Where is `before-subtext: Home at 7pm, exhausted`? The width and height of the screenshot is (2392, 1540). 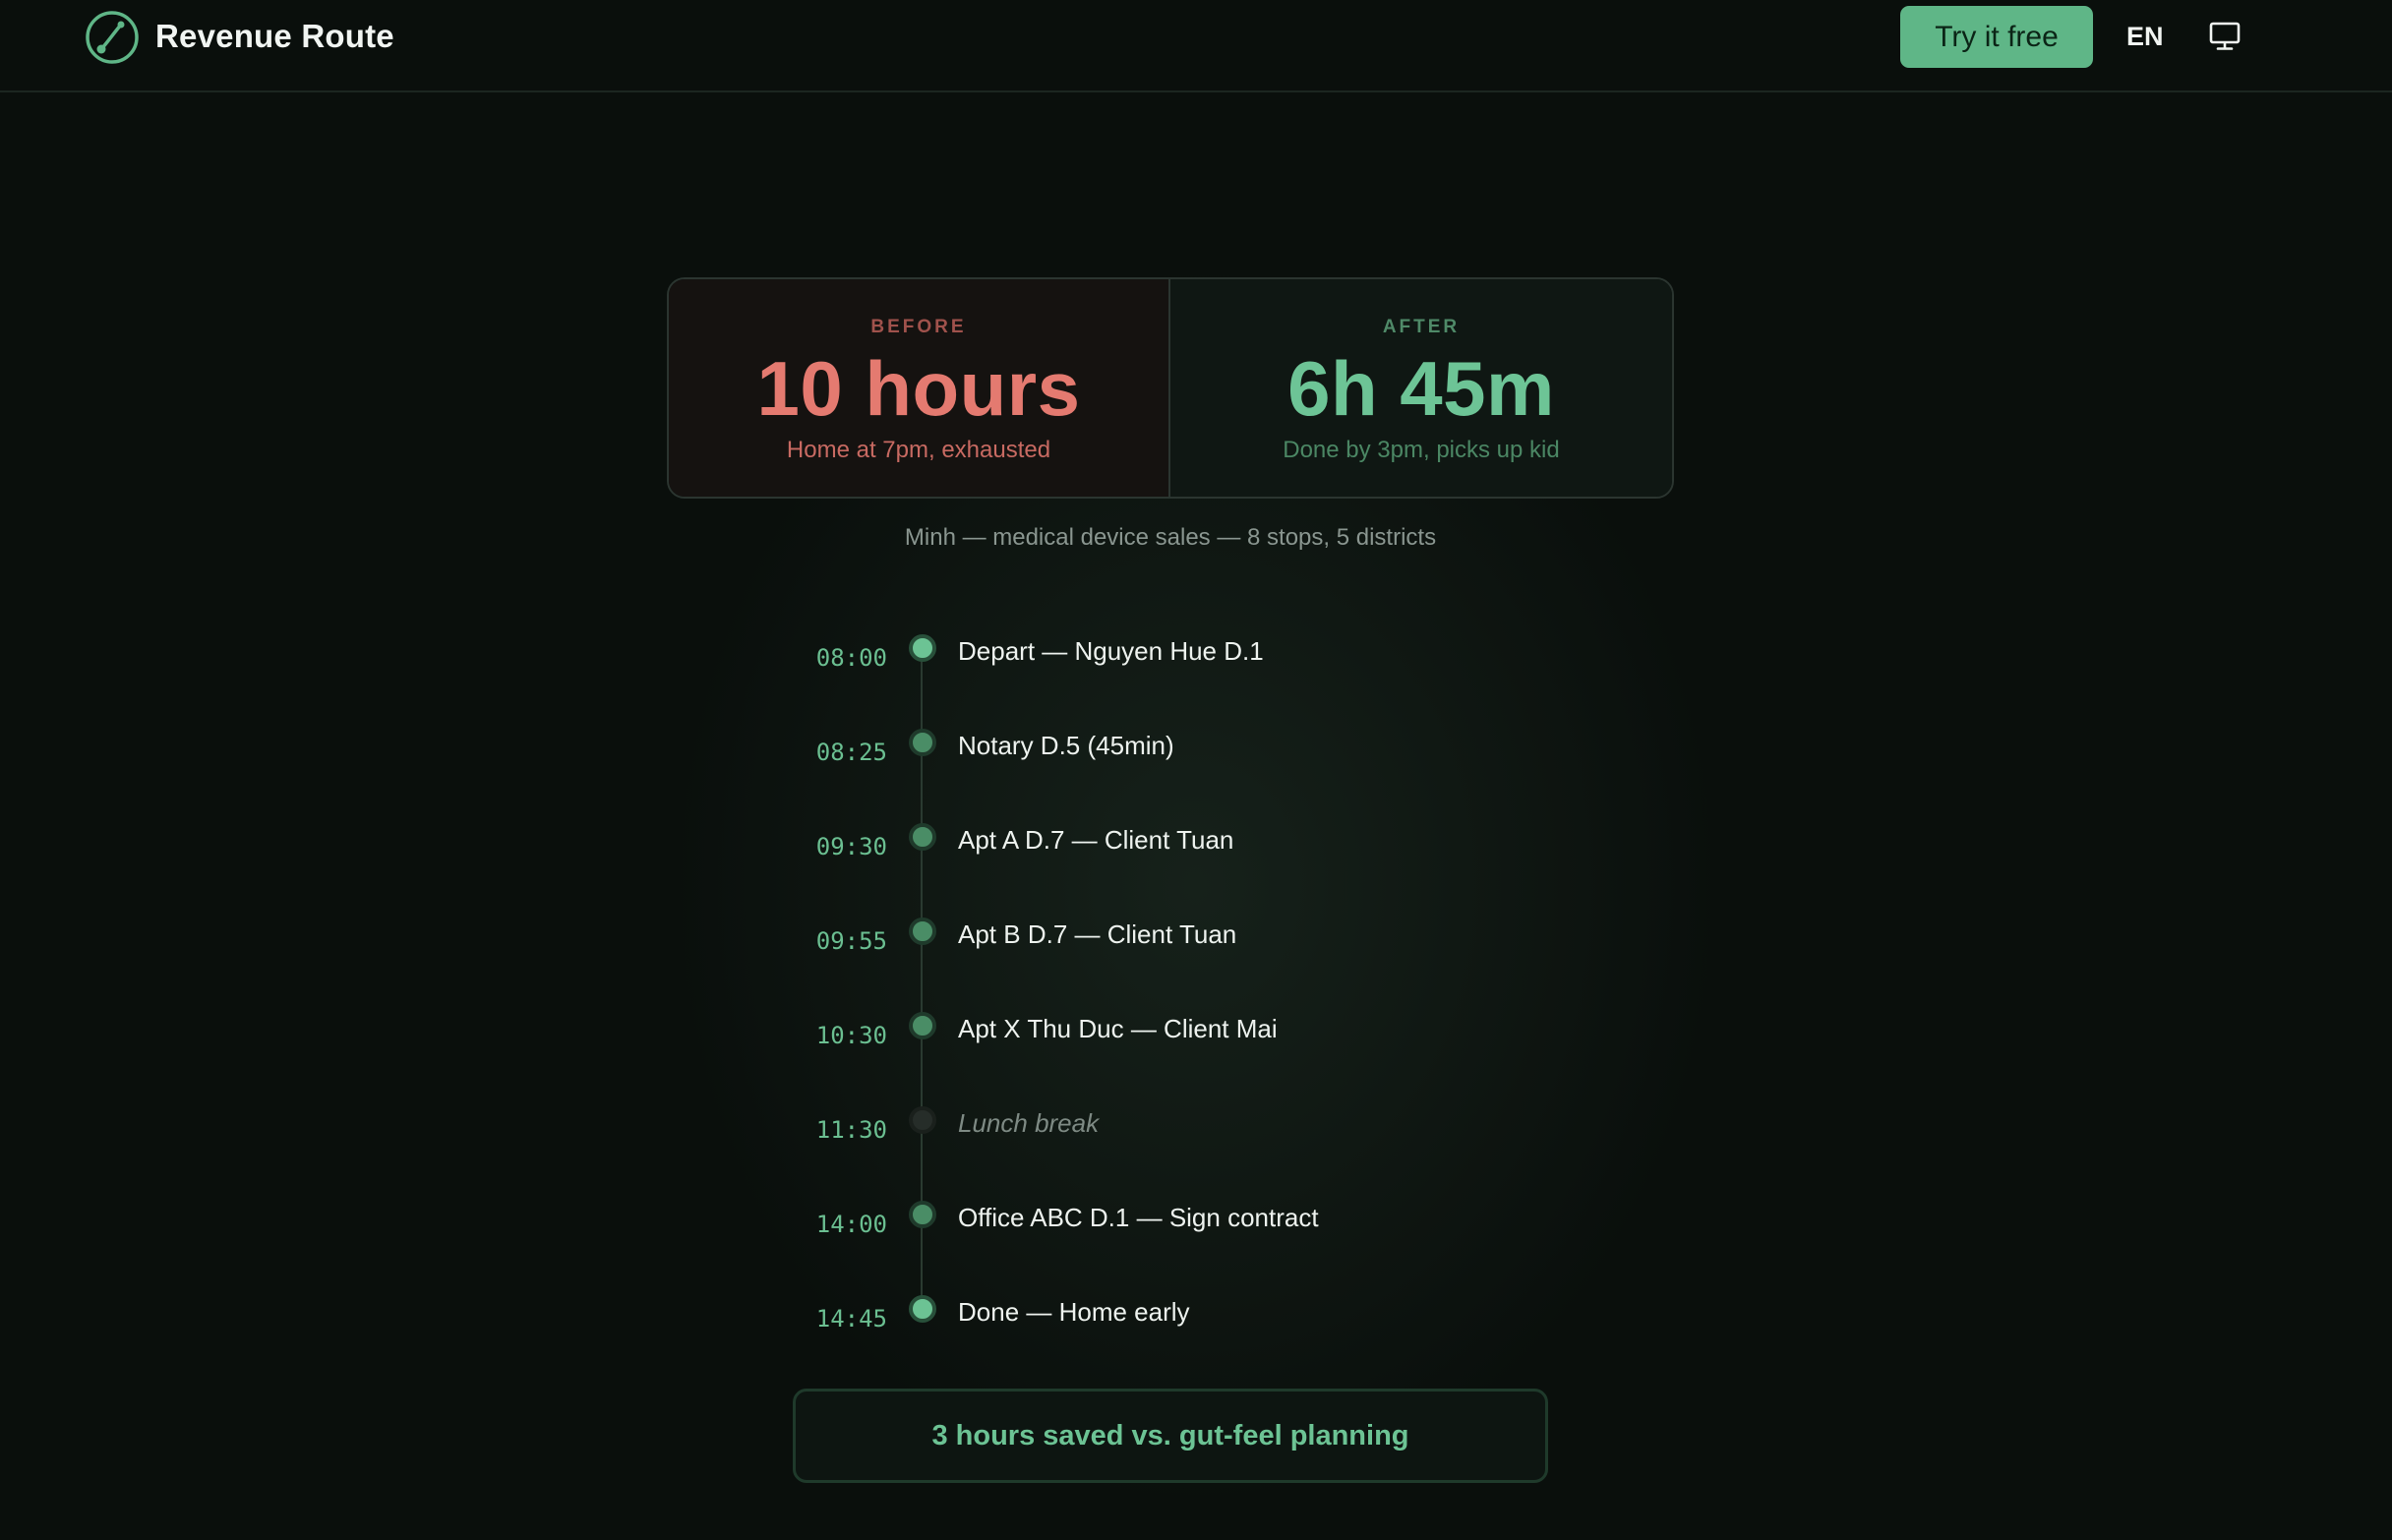 before-subtext: Home at 7pm, exhausted is located at coordinates (918, 450).